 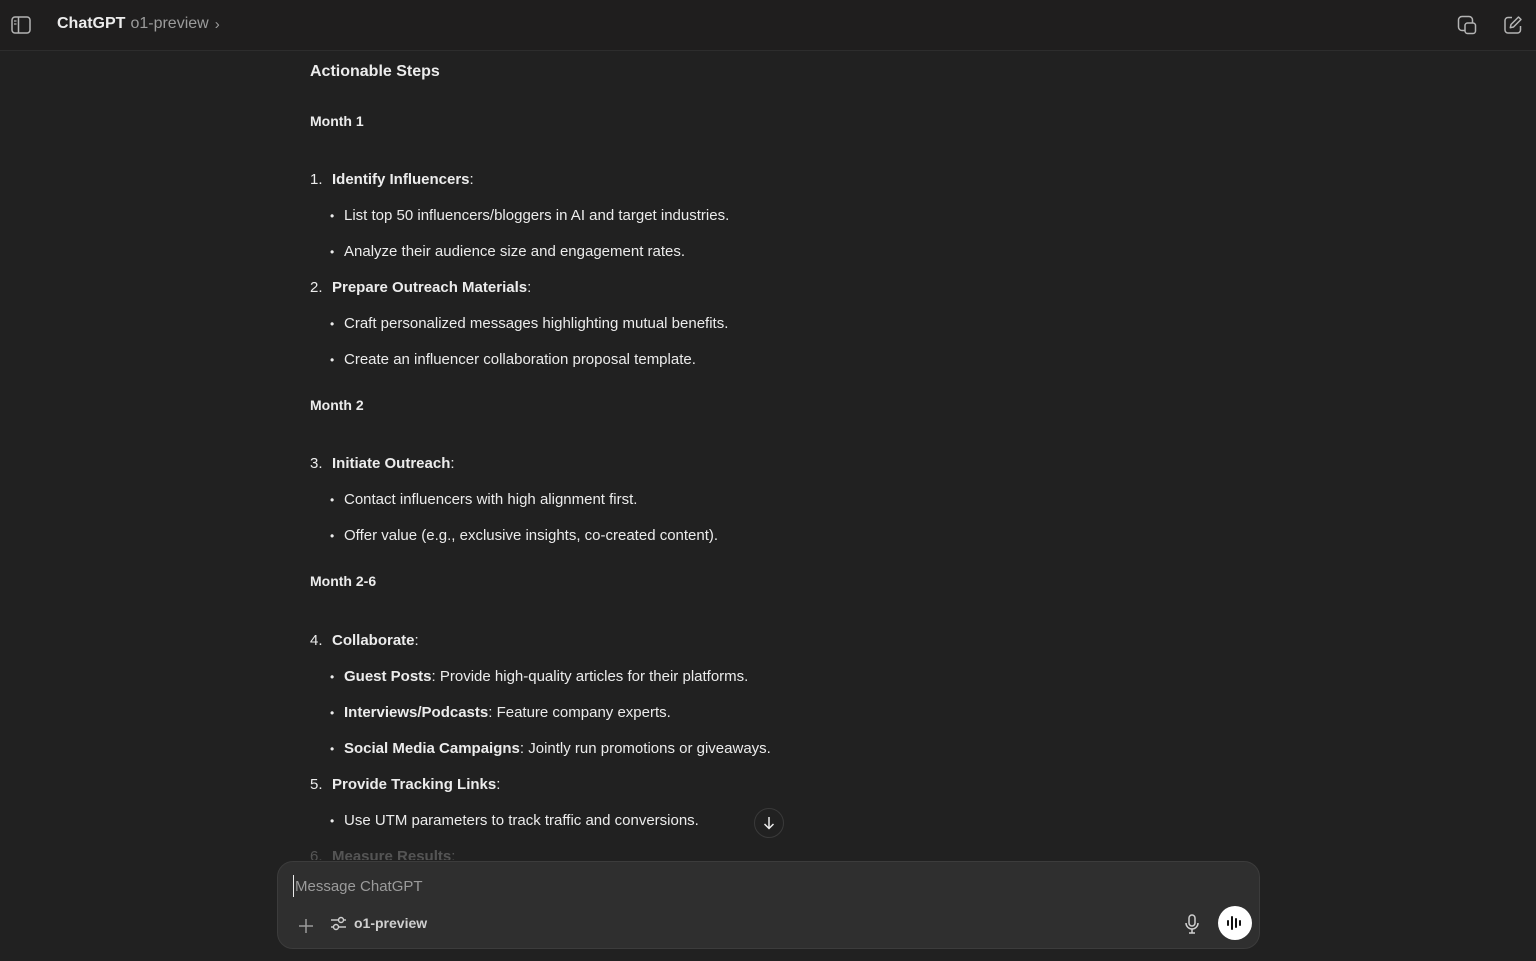 What do you see at coordinates (217, 24) in the screenshot?
I see `chevron-right-icon: ›` at bounding box center [217, 24].